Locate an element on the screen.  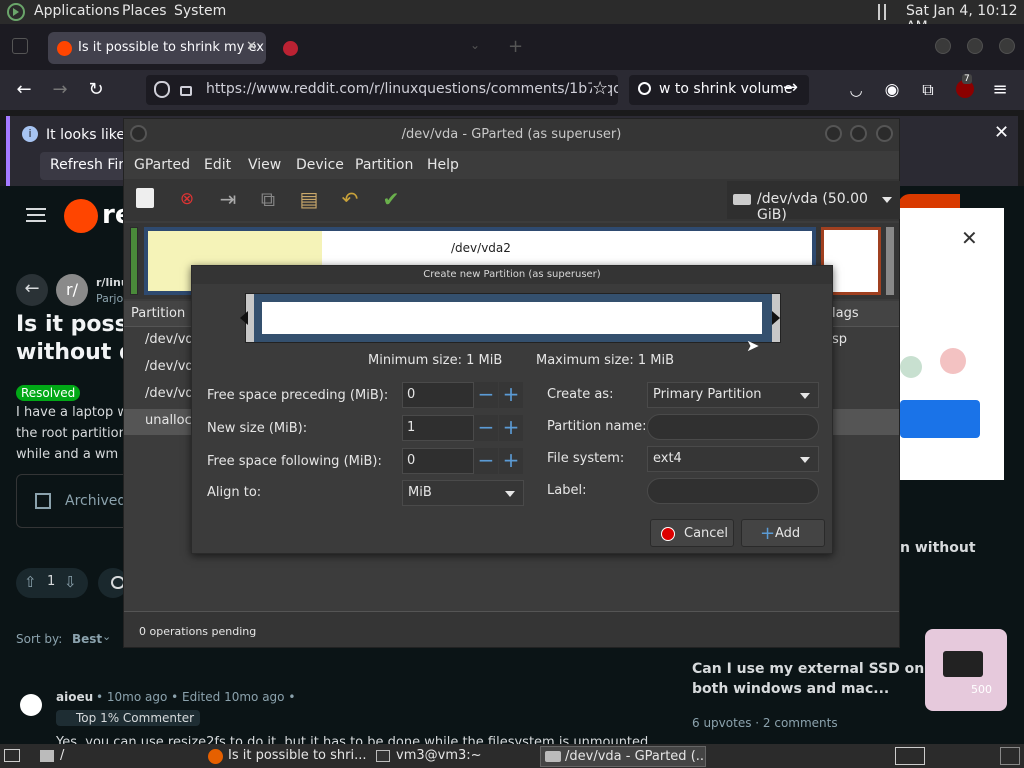
bookmark-star-icon: ☆ is located at coordinates (600, 88).